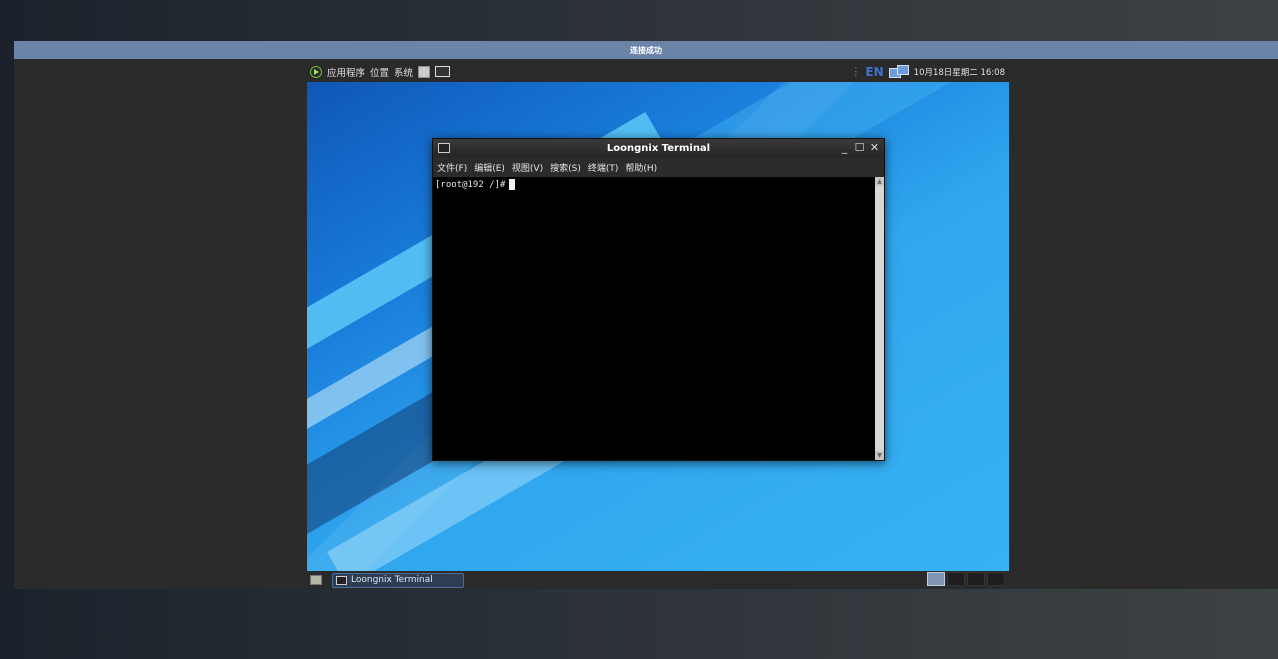  What do you see at coordinates (658, 71) in the screenshot?
I see `top-panel: 应用程序 位置 系统 ⋮ EN 10月18日星期二 16:08` at bounding box center [658, 71].